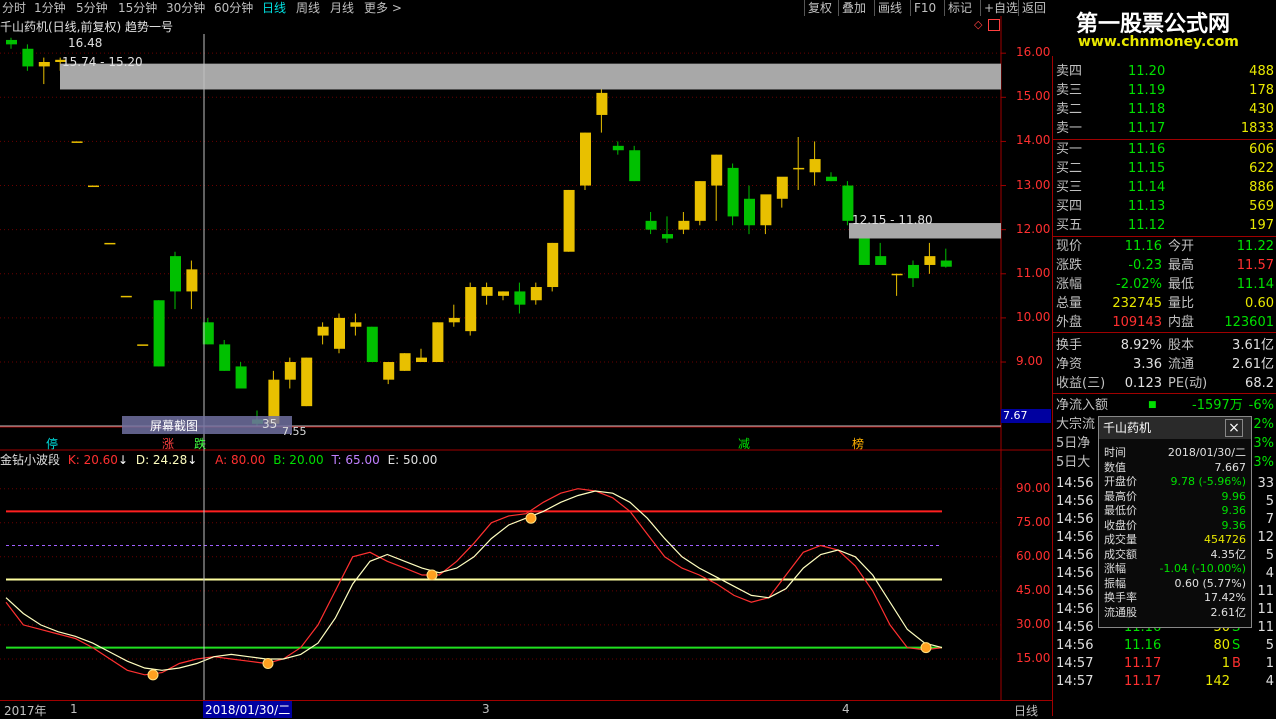  What do you see at coordinates (858, 443) in the screenshot?
I see `marker-list: 榜` at bounding box center [858, 443].